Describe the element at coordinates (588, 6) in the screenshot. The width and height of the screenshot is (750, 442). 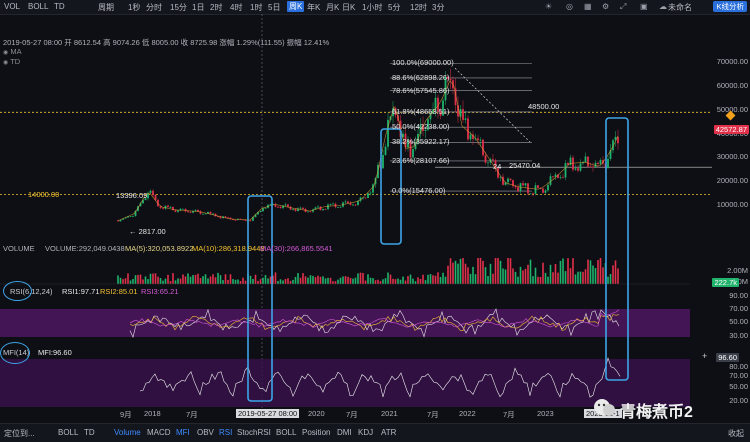
I see `grid-icon: ▦` at that location.